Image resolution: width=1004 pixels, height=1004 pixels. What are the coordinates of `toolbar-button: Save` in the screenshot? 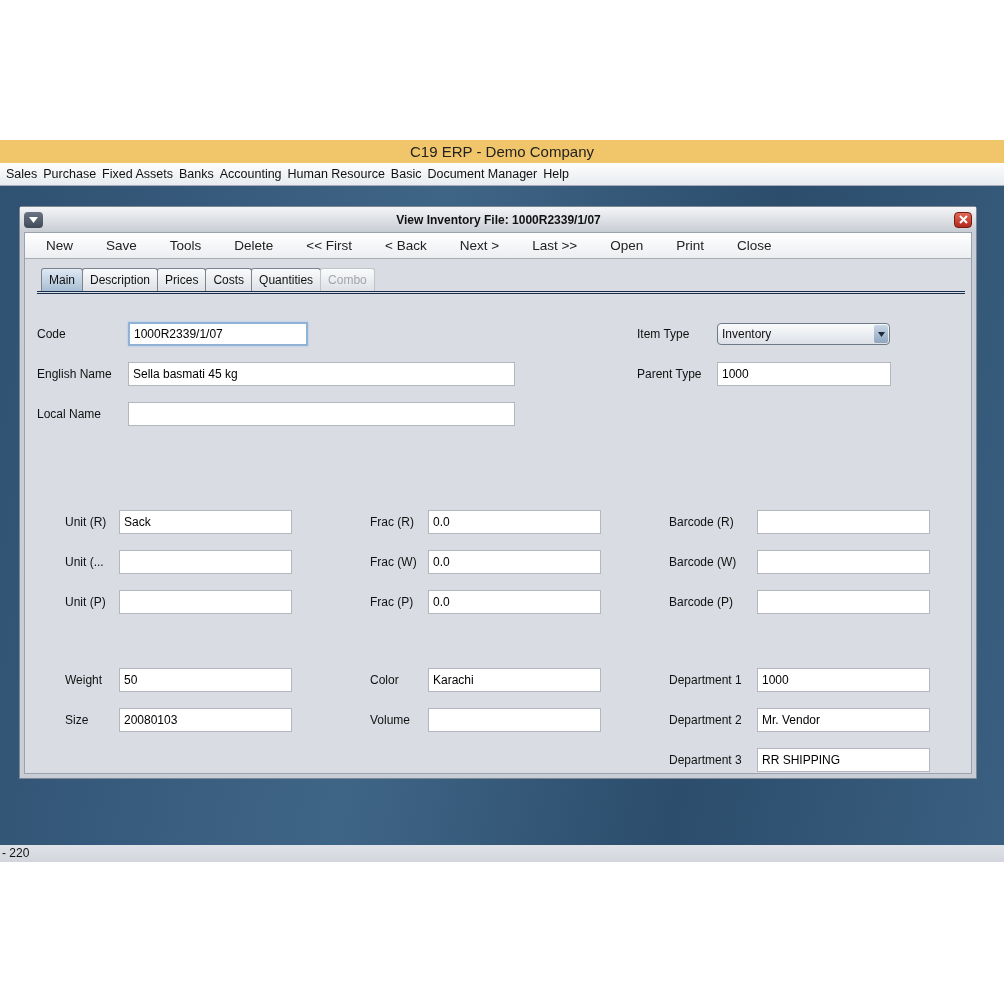 It's located at (121, 245).